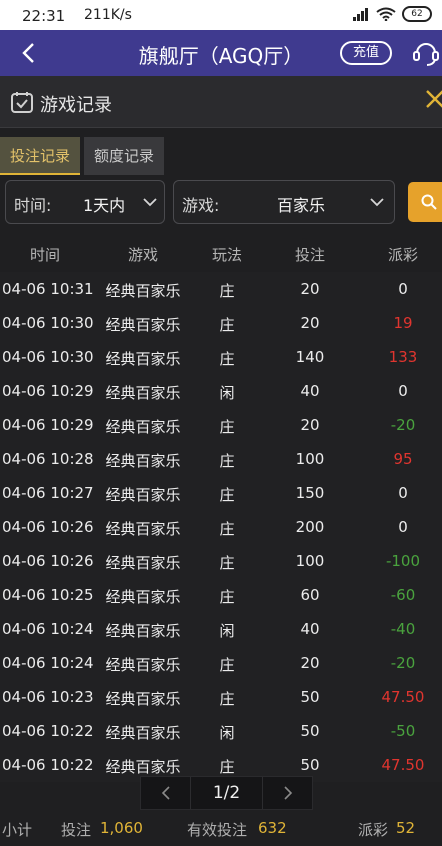 Image resolution: width=442 pixels, height=846 pixels. Describe the element at coordinates (403, 595) in the screenshot. I see `cell-payout: -60` at that location.